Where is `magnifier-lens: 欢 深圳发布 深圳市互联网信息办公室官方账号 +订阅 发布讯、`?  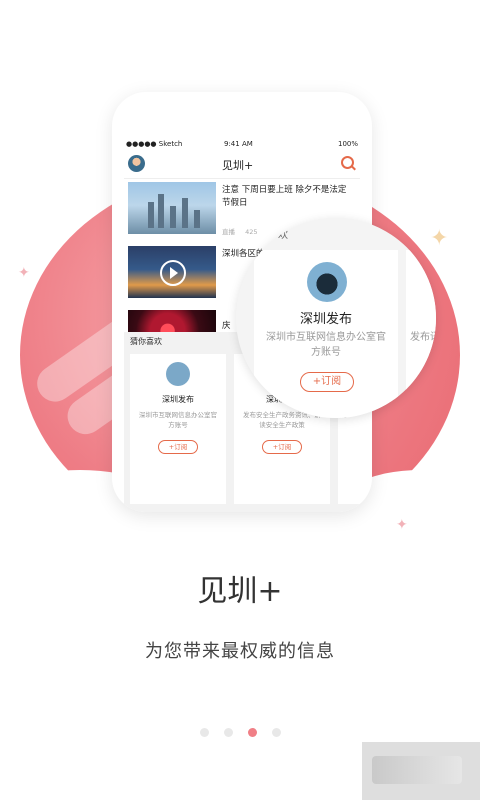
magnifier-lens: 欢 深圳发布 深圳市互联网信息办公室官方账号 +订阅 发布讯、 is located at coordinates (336, 318).